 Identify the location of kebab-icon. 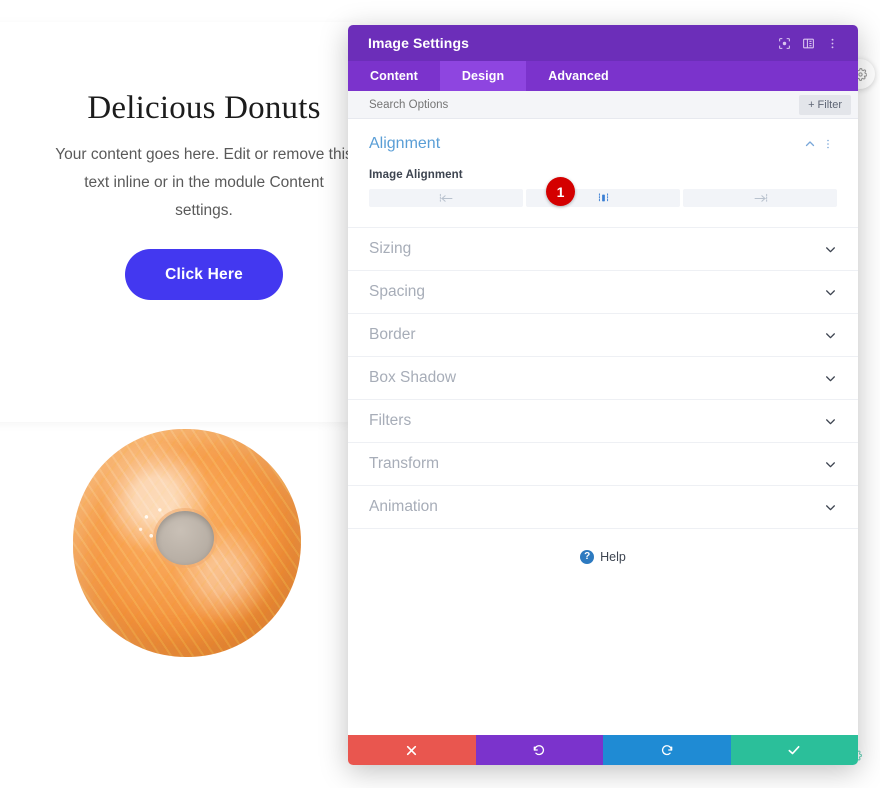
(828, 144).